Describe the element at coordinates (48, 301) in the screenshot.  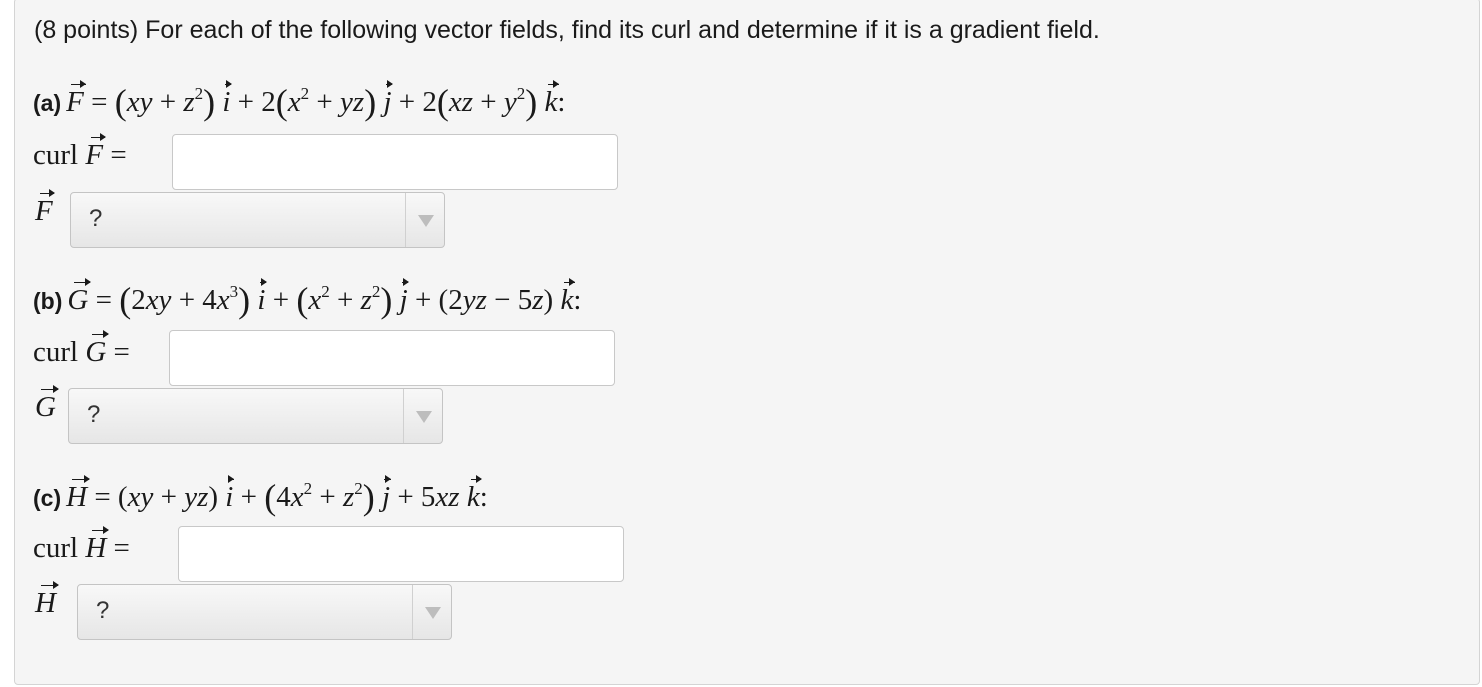
I see `part-b-tag: (b)` at that location.